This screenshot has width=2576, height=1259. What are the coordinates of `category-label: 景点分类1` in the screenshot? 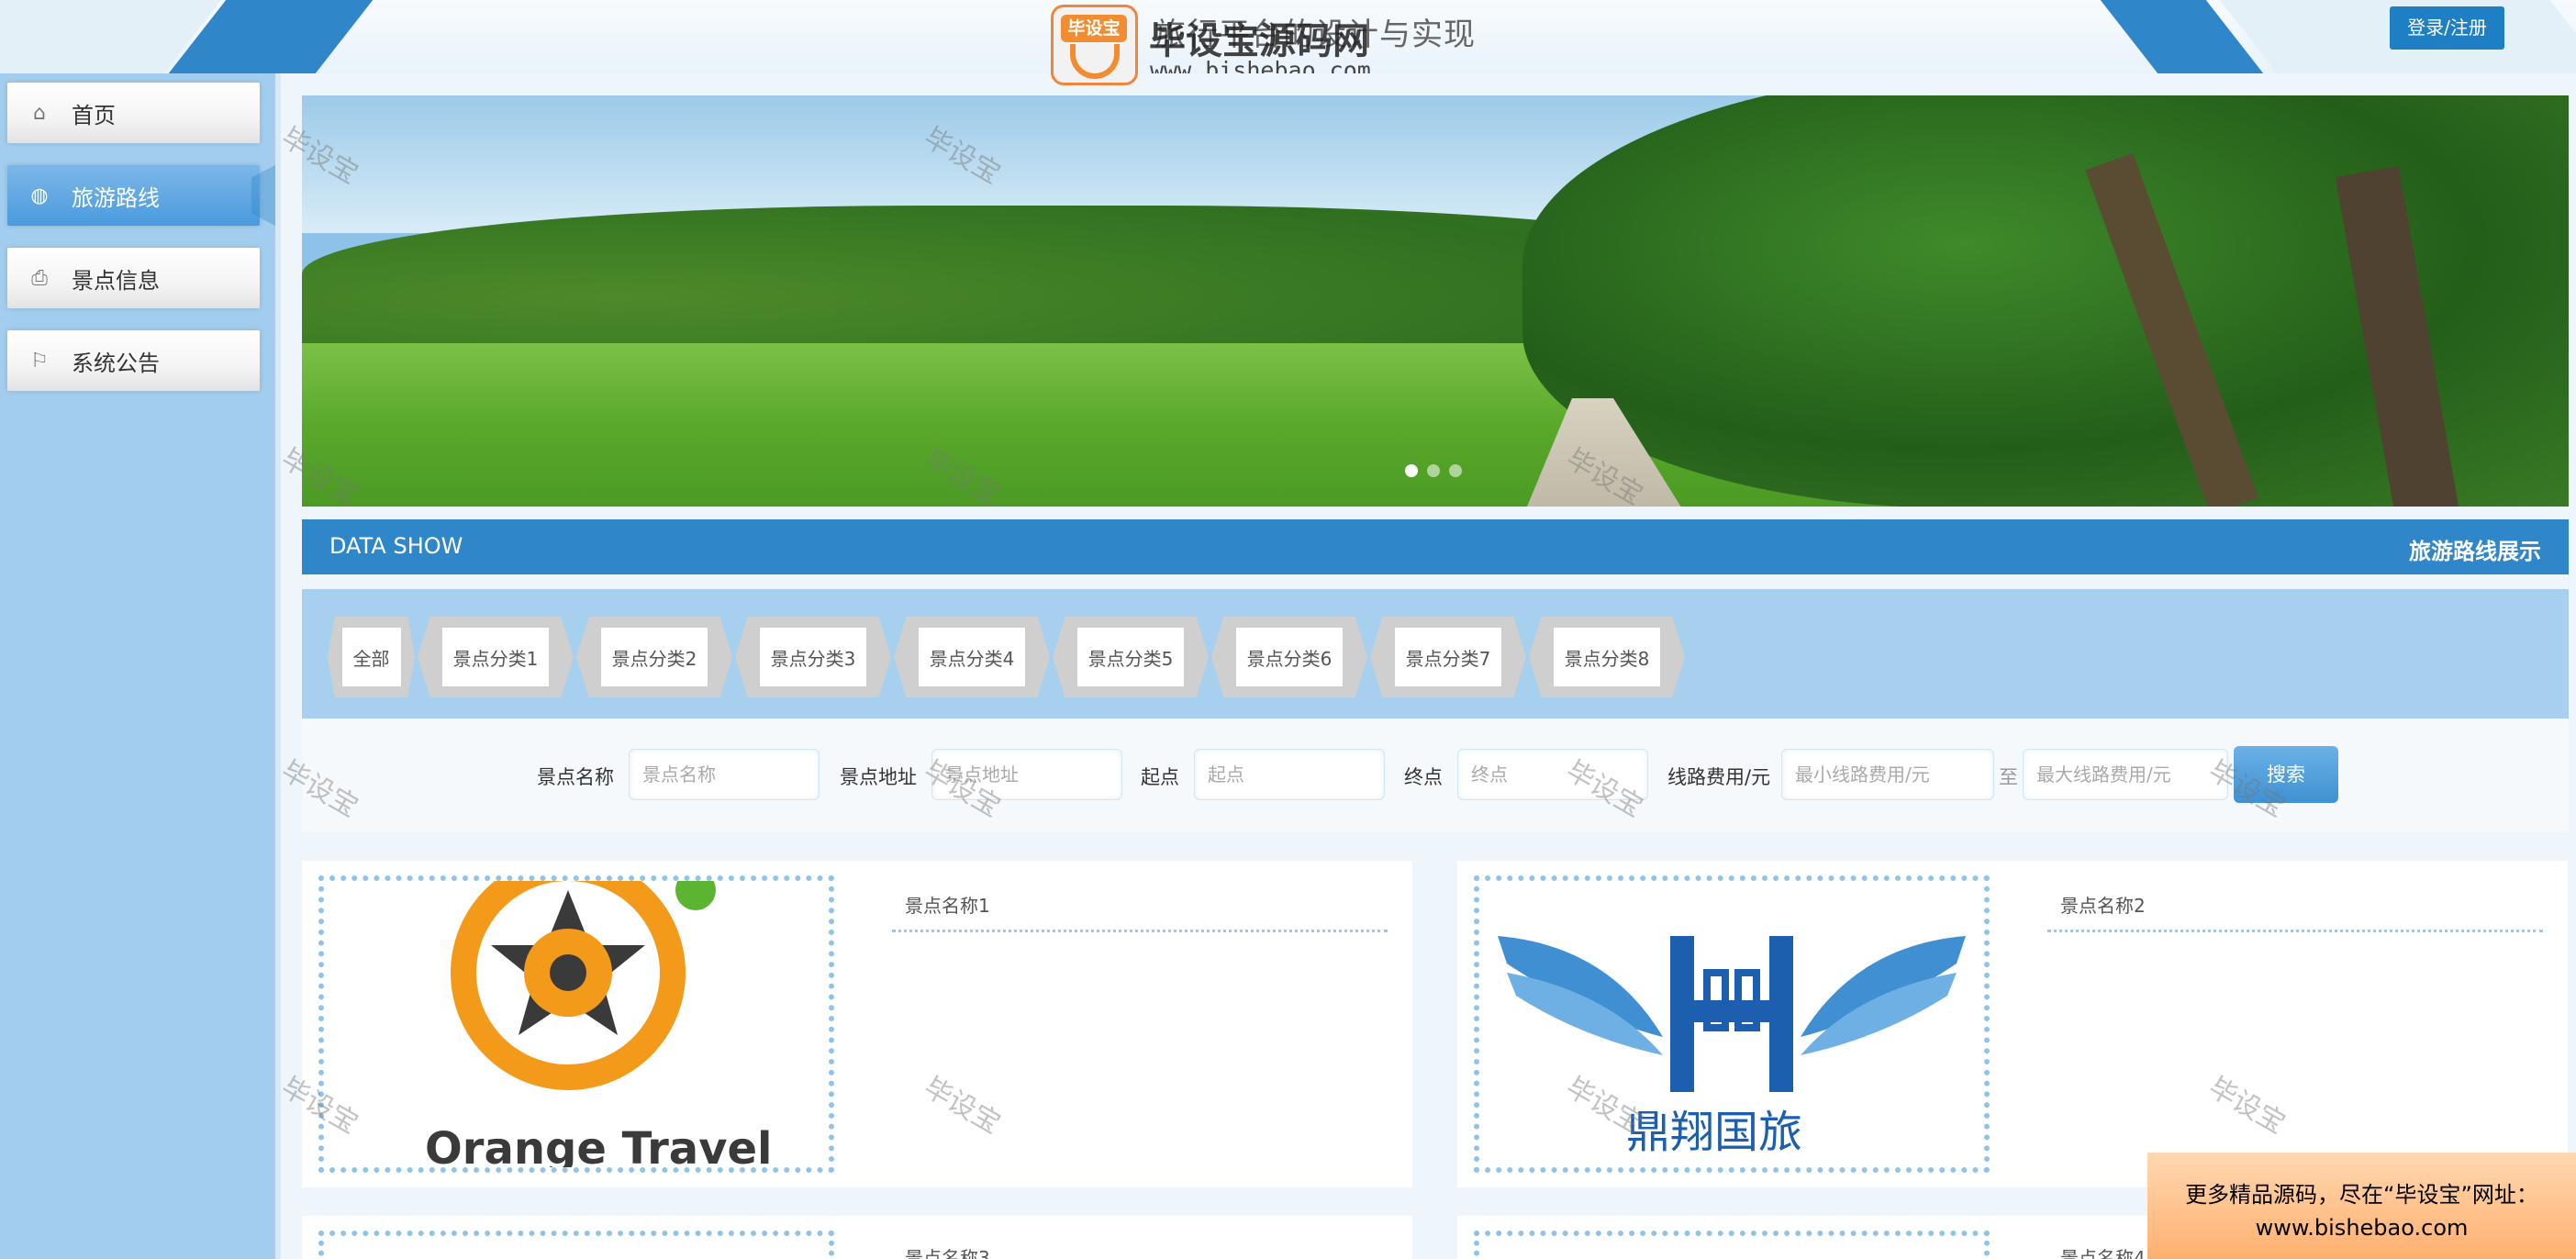 It's located at (495, 657).